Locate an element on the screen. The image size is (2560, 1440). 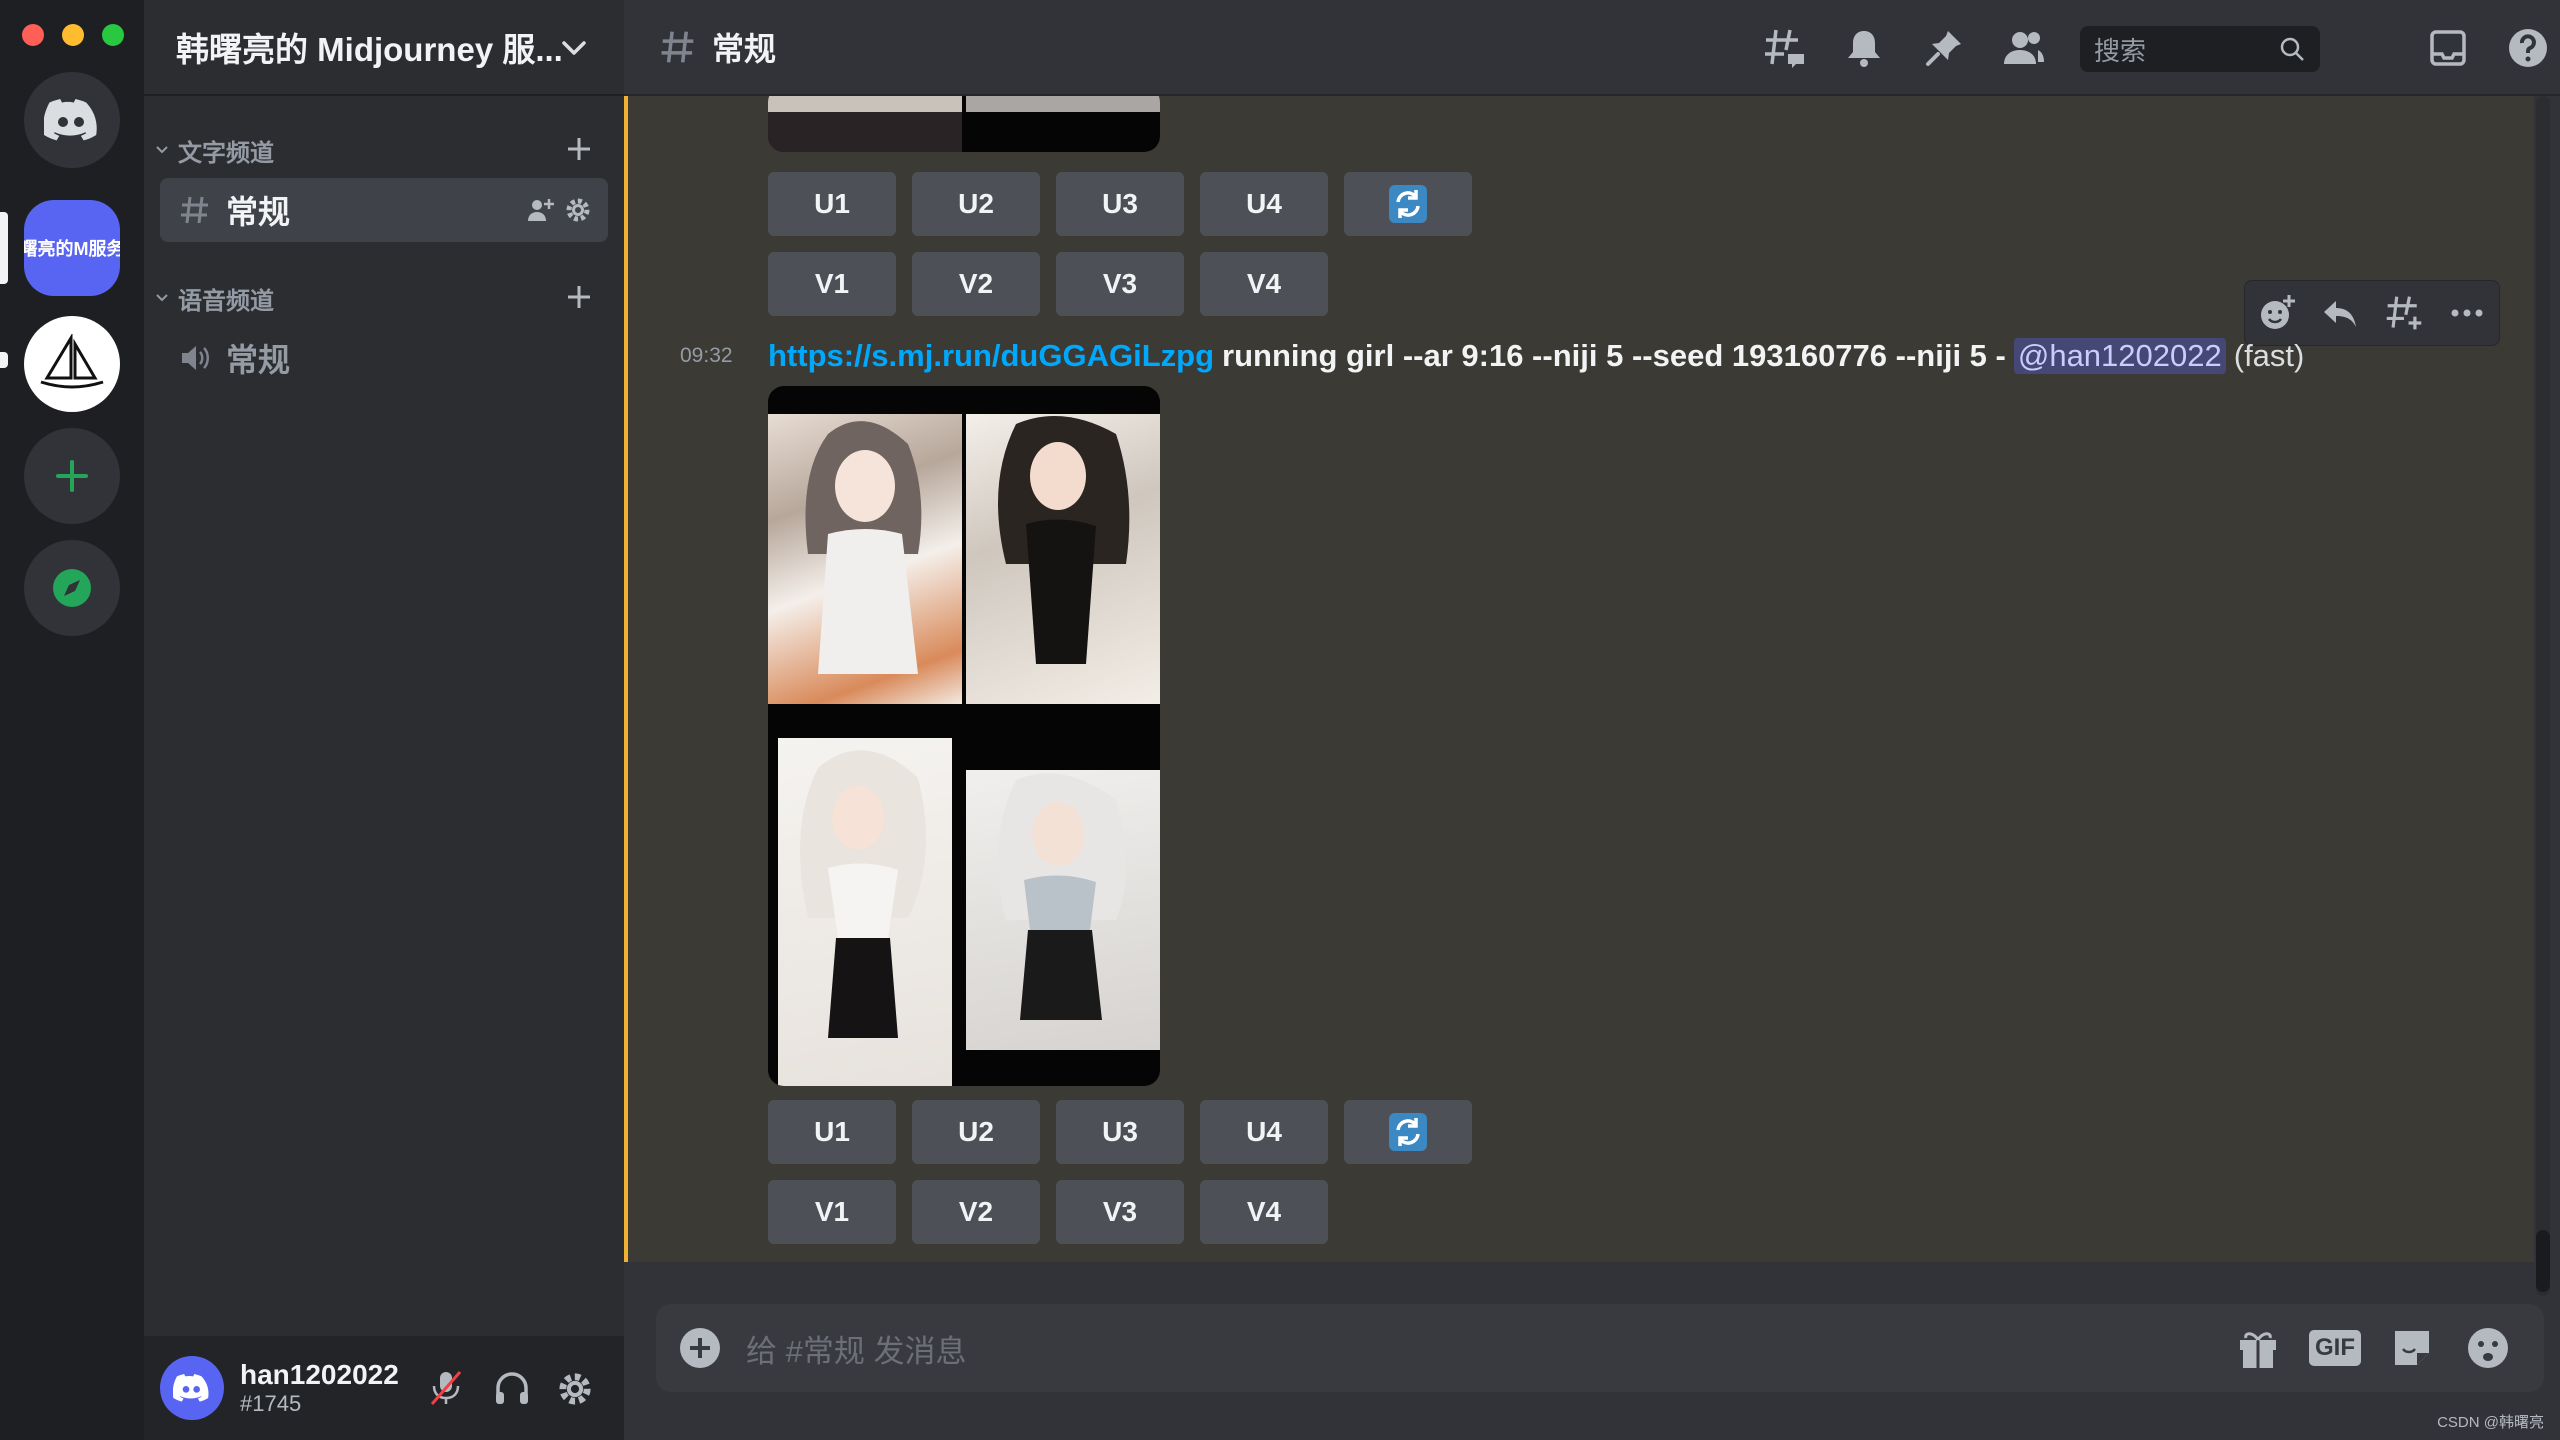
category-label: 语音频道 is located at coordinates (226, 301).